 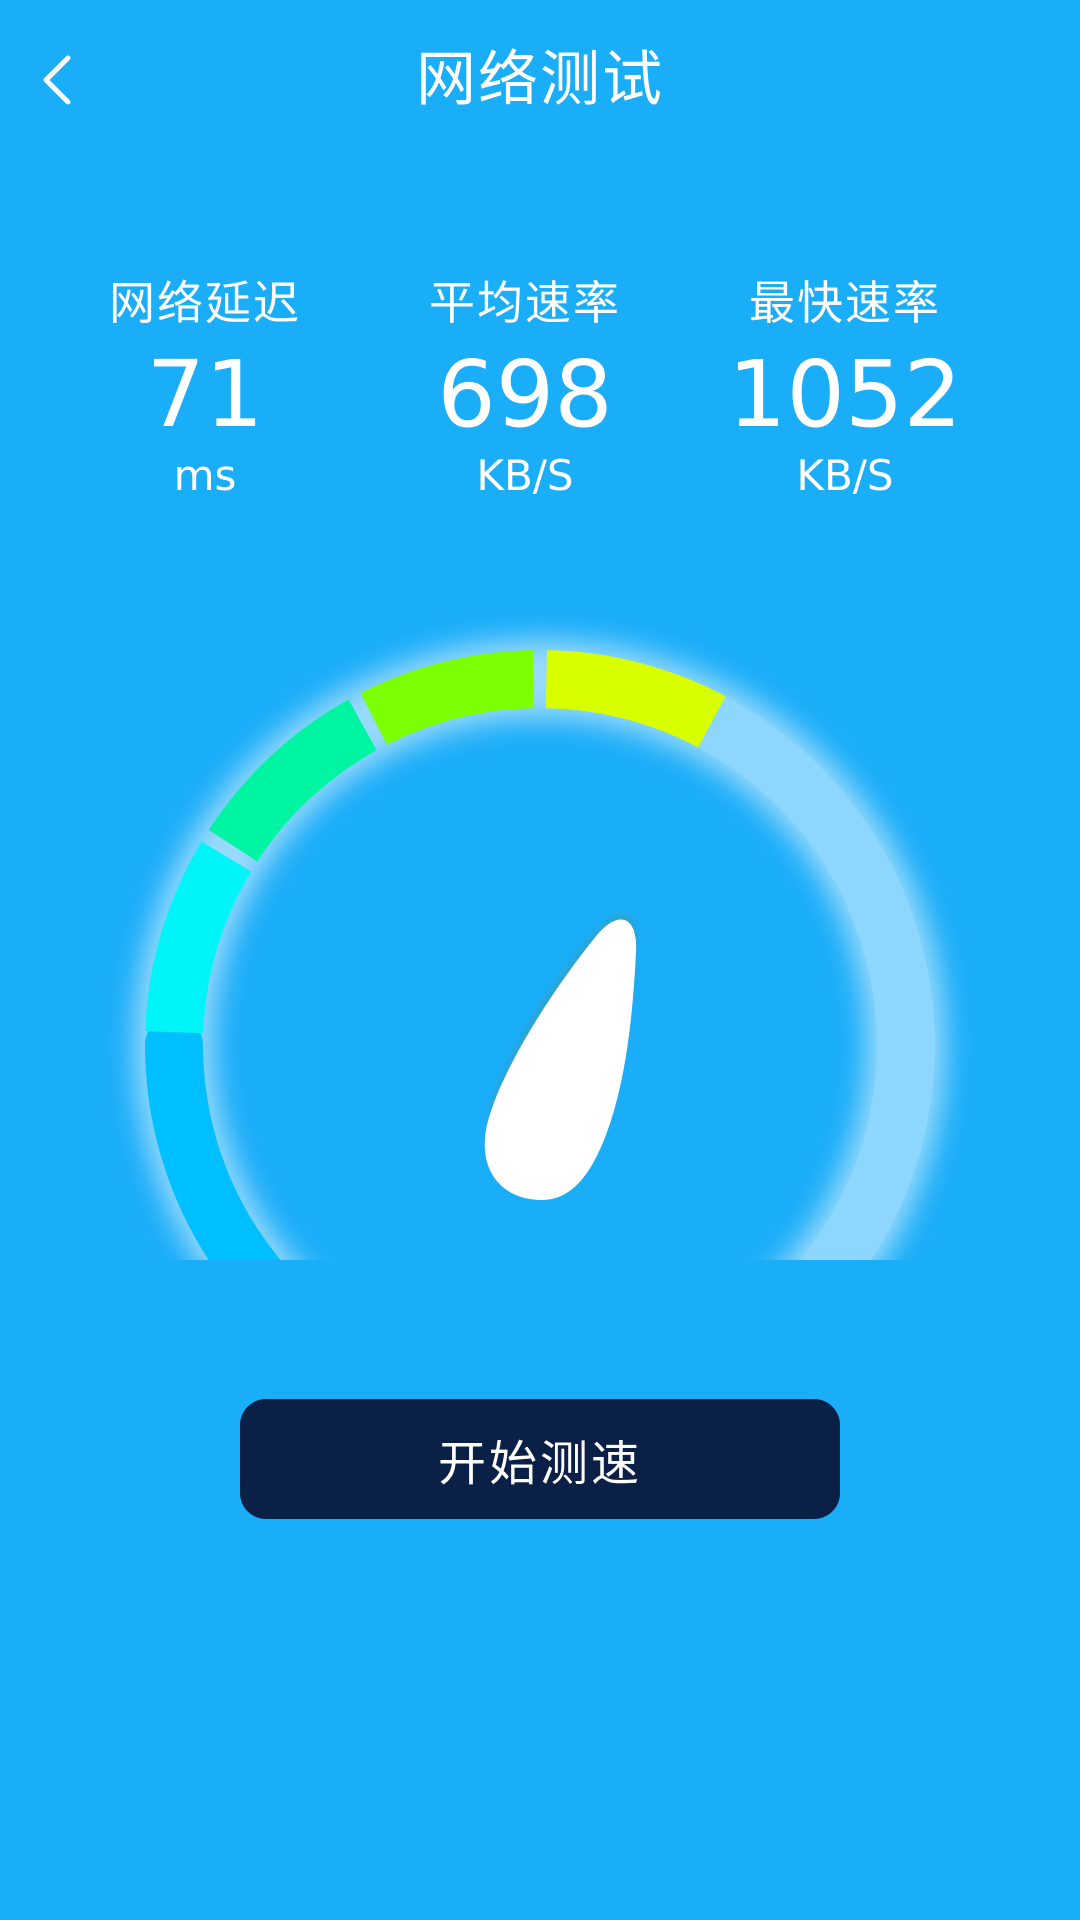 I want to click on average-speed-stat: 平均速率 698 KB/S, so click(x=525, y=387).